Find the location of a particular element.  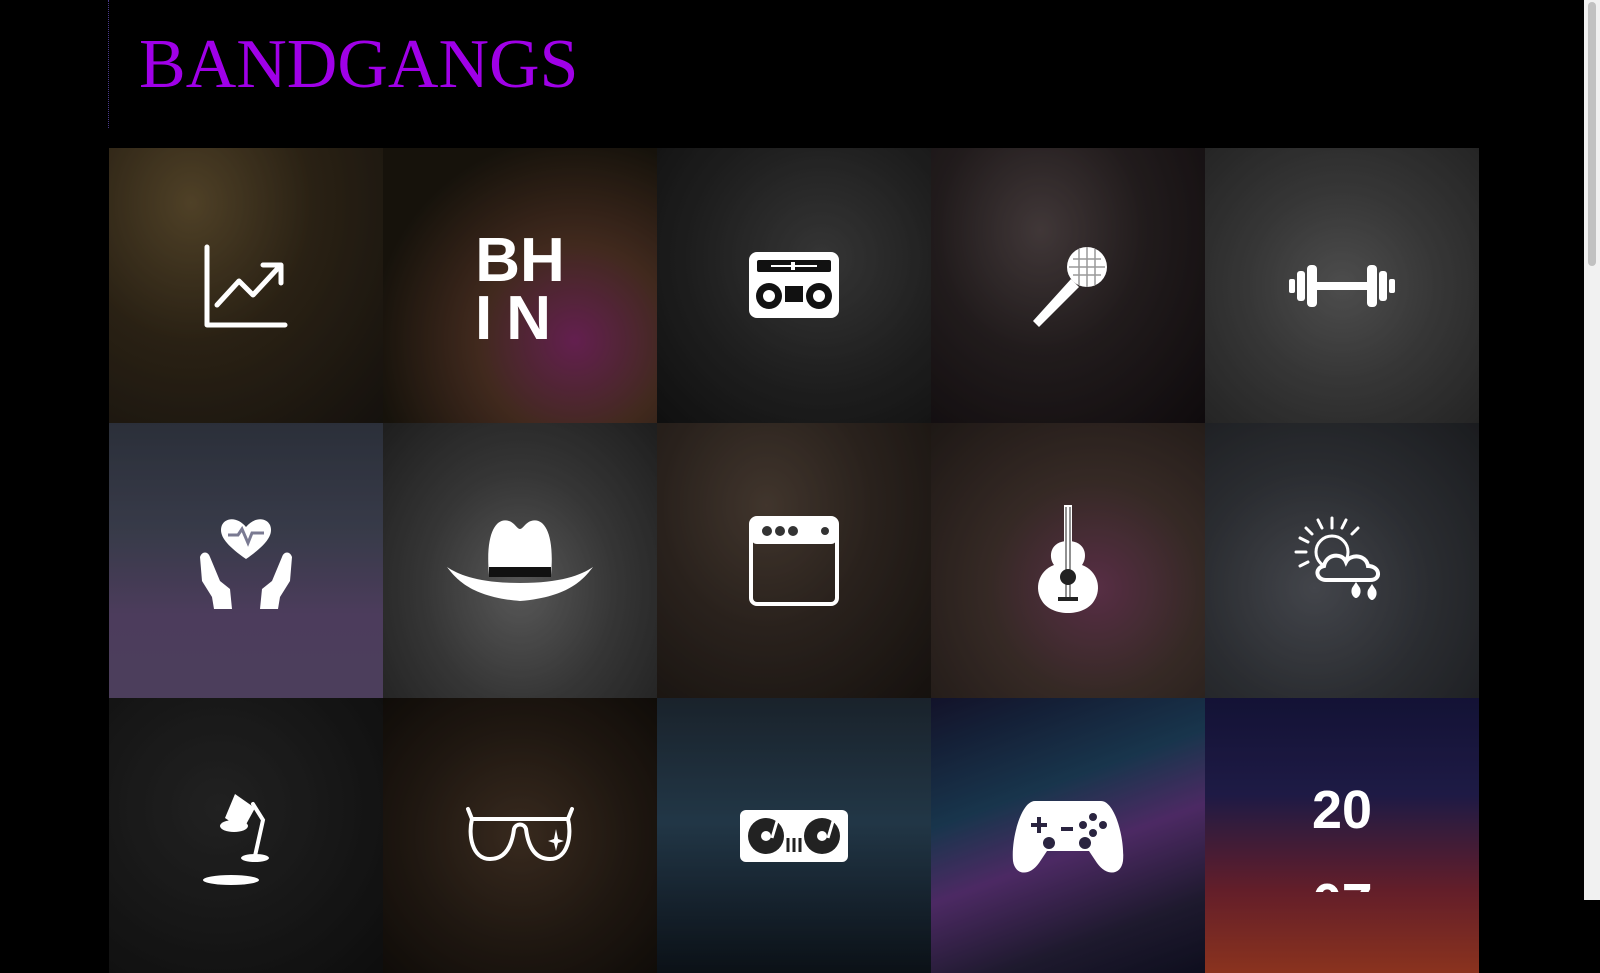

desk-lamp-icon is located at coordinates (246, 836).